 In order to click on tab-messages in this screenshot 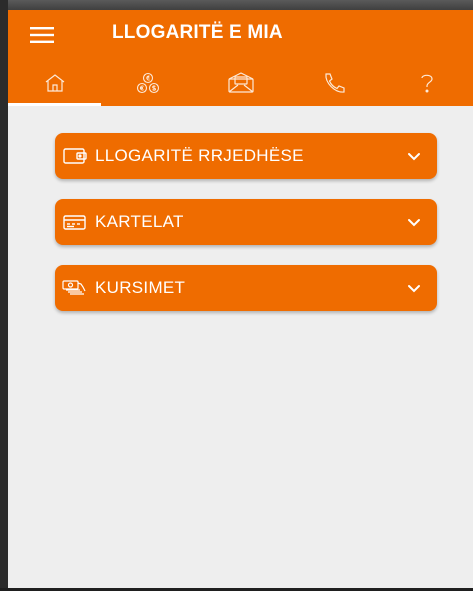, I will do `click(240, 83)`.